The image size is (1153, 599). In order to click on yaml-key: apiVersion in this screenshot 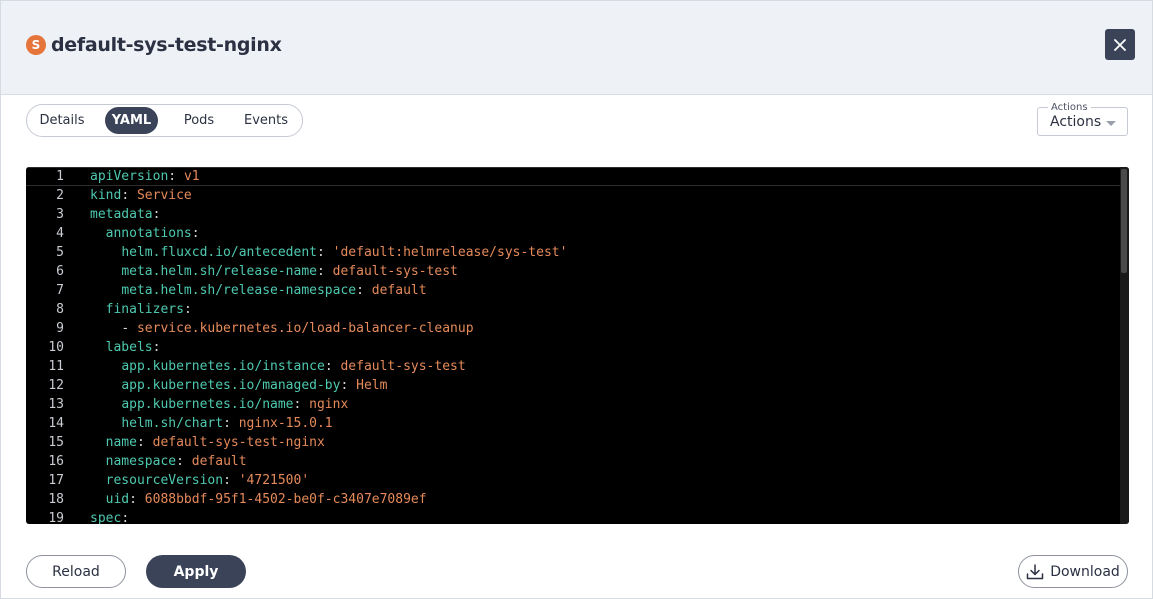, I will do `click(129, 176)`.